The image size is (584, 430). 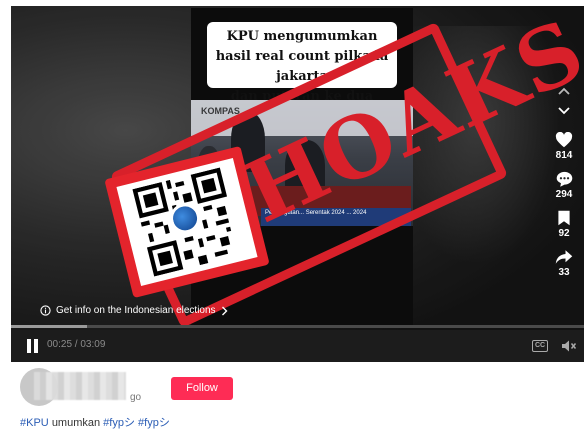 What do you see at coordinates (49, 326) in the screenshot?
I see `progress-fill` at bounding box center [49, 326].